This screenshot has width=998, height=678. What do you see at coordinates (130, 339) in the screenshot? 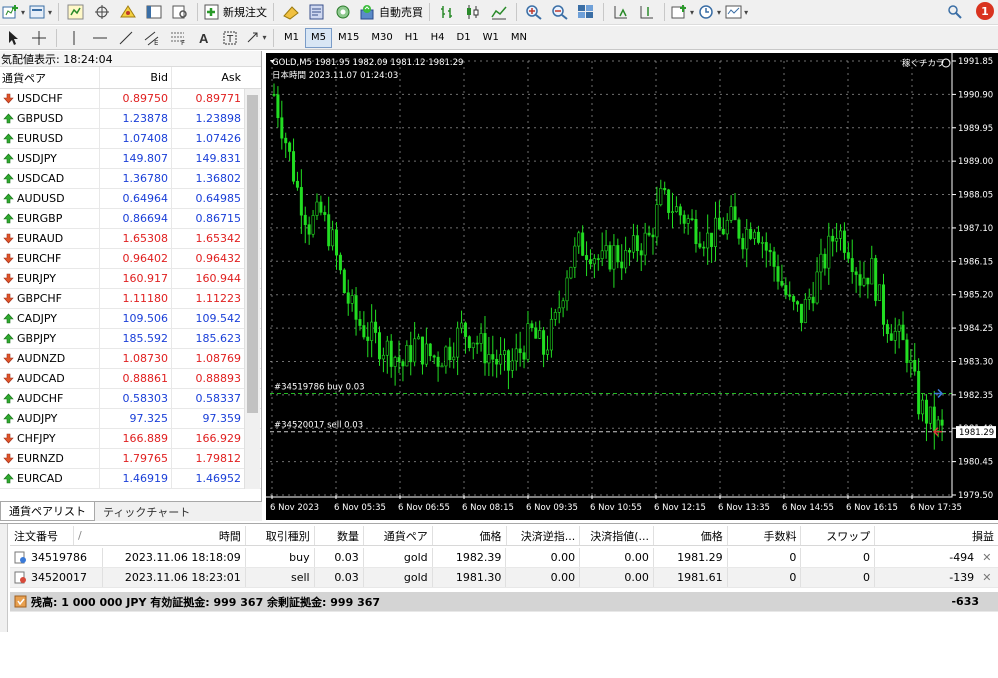
I see `market-watch-row: GBPJPY 185.592 185.623` at bounding box center [130, 339].